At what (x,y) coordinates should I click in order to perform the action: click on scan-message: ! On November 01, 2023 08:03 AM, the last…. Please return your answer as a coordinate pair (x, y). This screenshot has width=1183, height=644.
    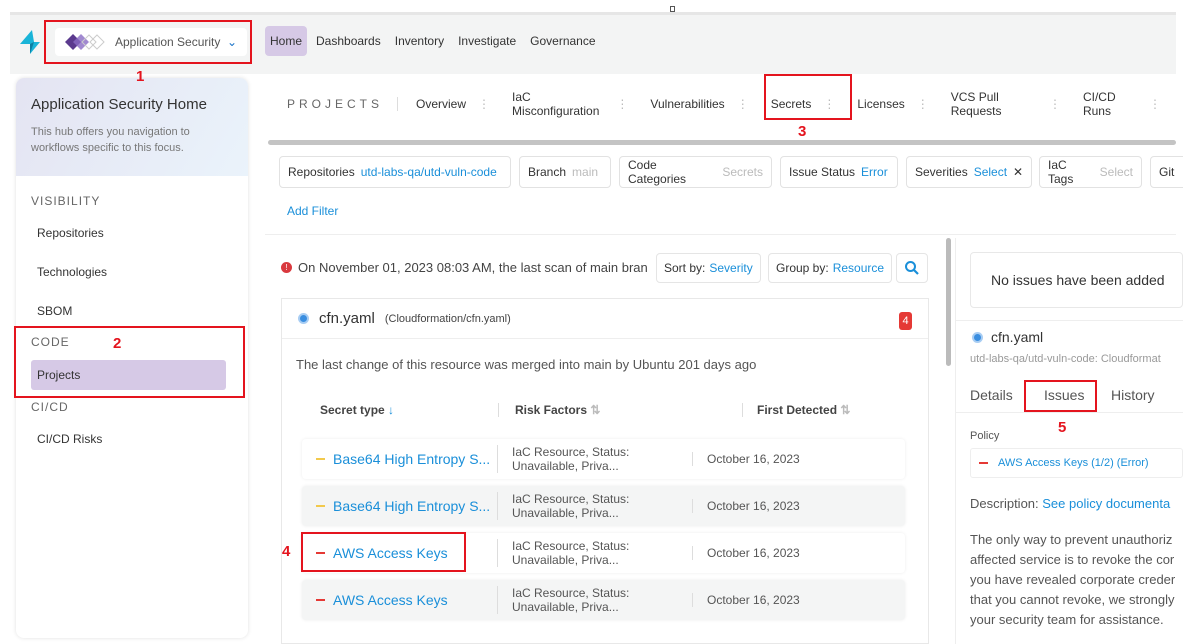
    Looking at the image, I should click on (464, 267).